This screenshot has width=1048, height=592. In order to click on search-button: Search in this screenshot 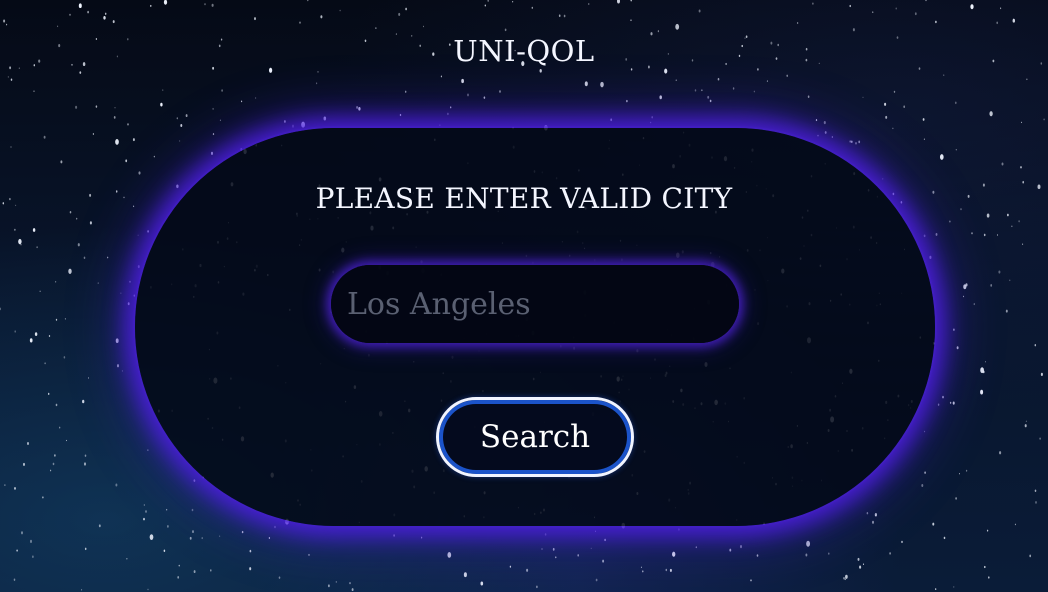, I will do `click(535, 437)`.